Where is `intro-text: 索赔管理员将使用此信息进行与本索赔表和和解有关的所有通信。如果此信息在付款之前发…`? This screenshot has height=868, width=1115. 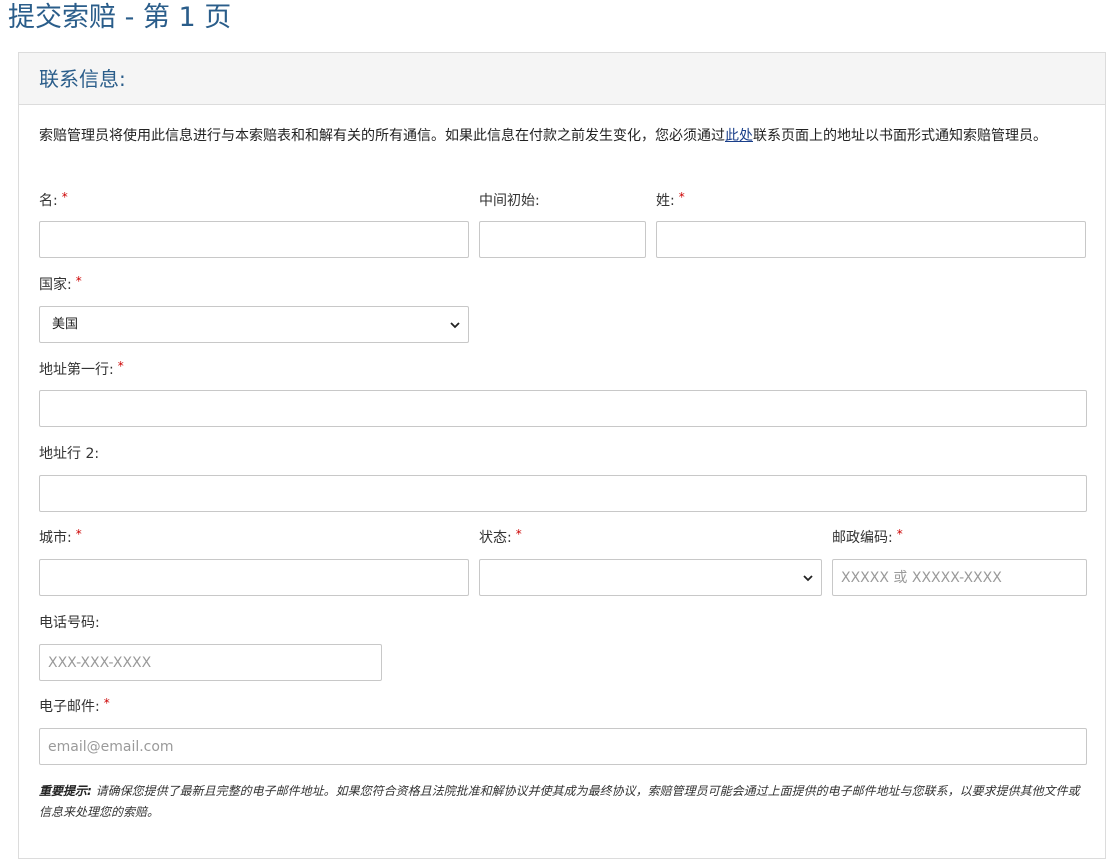
intro-text: 索赔管理员将使用此信息进行与本索赔表和和解有关的所有通信。如果此信息在付款之前发… is located at coordinates (564, 136).